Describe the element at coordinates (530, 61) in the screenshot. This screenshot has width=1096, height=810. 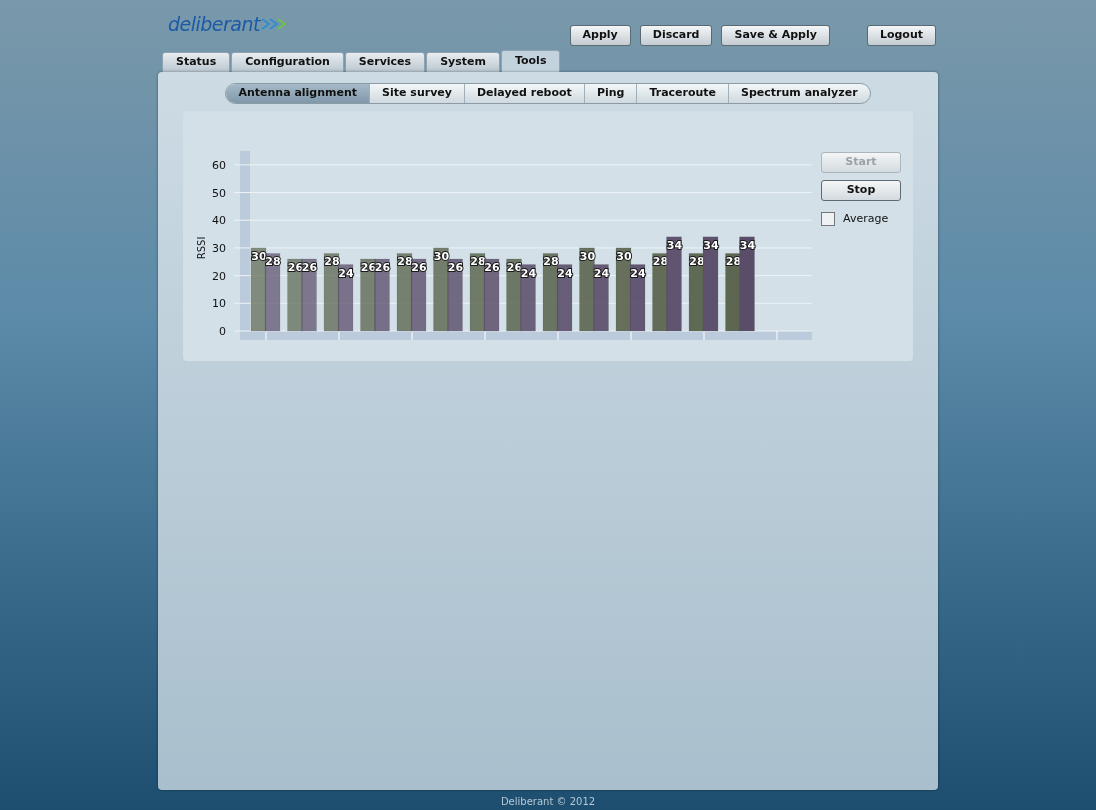
I see `nav-tab: Tools` at that location.